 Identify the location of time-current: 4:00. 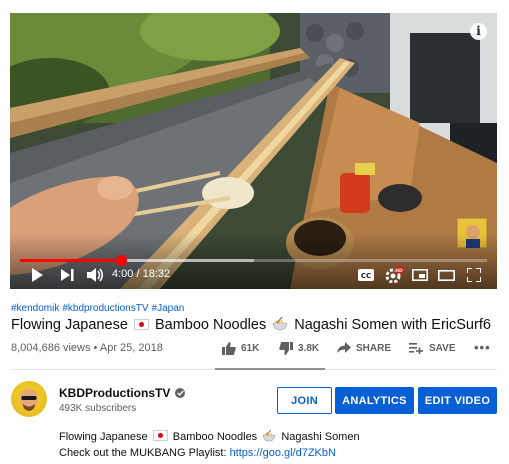
(123, 274).